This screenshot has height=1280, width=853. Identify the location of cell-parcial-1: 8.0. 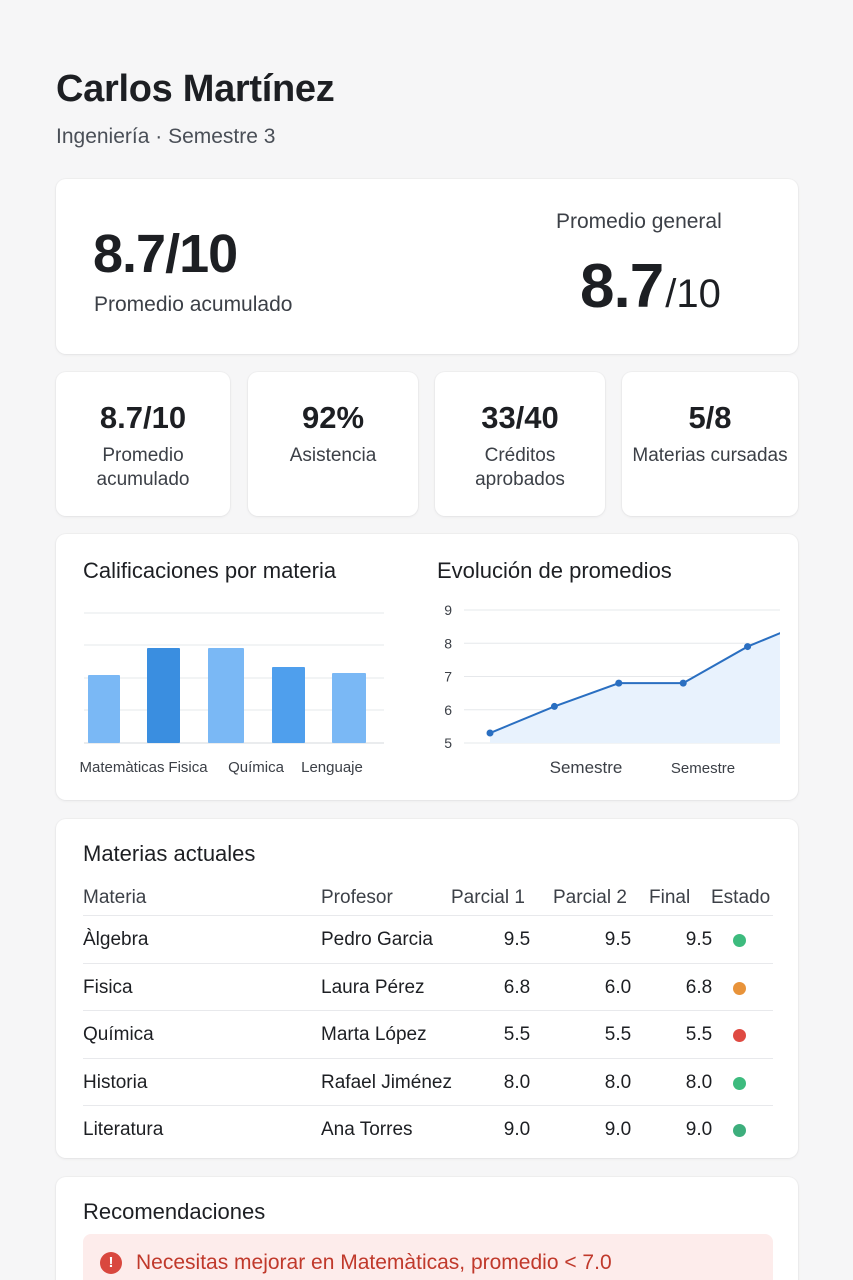
(517, 1082).